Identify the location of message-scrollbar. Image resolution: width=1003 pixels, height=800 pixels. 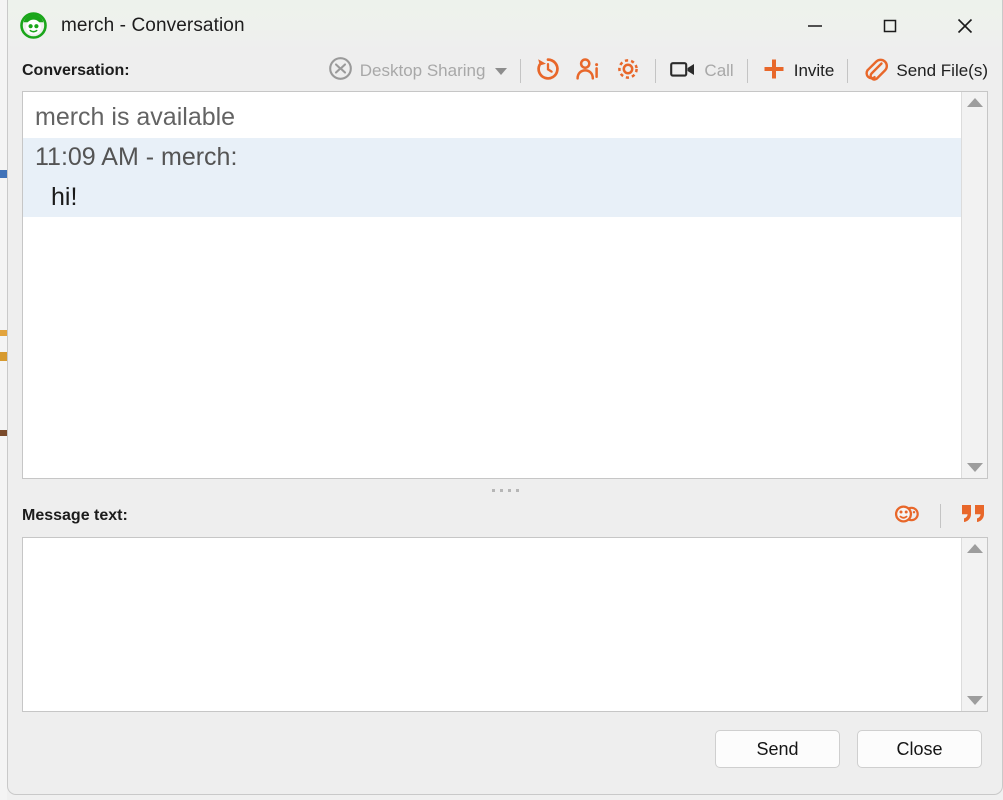
(974, 624).